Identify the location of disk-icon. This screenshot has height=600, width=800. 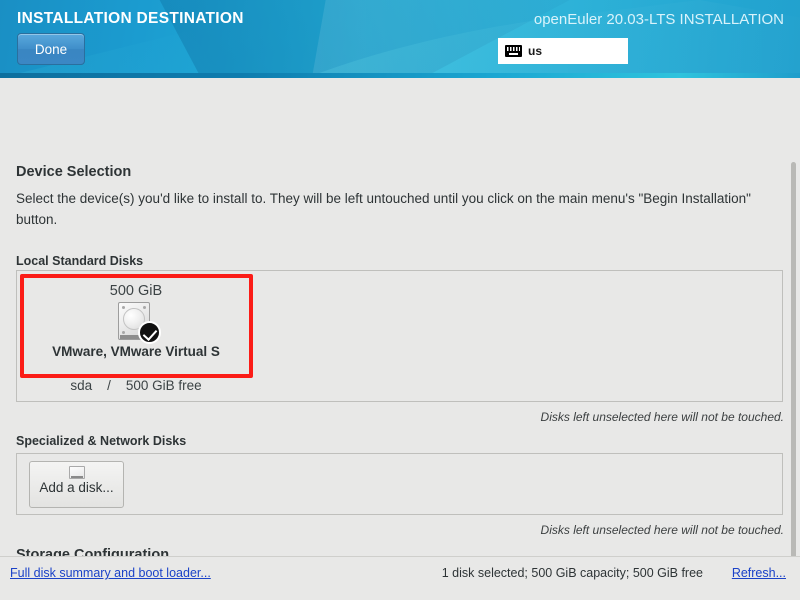
(76, 472).